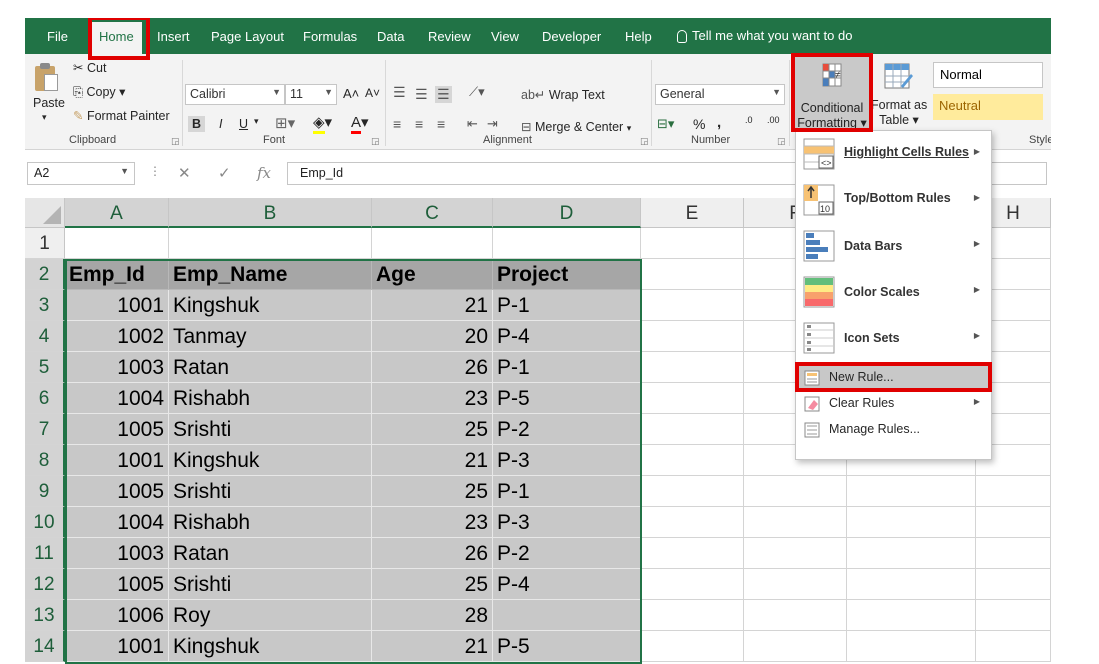  I want to click on cell-C9: 25, so click(432, 491).